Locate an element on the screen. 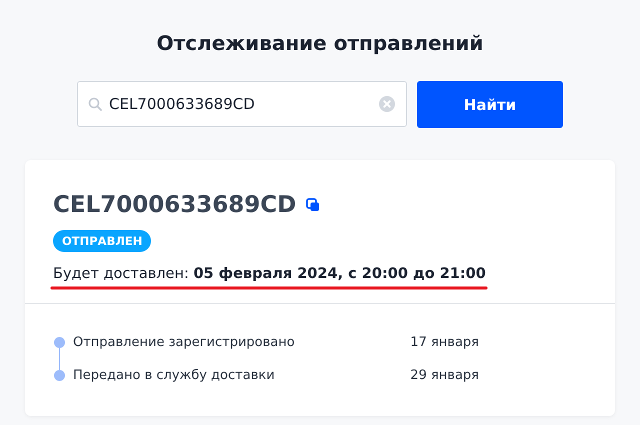  delivery-date: 05 февраля 2024, с 20:00 до 21:00 is located at coordinates (339, 274).